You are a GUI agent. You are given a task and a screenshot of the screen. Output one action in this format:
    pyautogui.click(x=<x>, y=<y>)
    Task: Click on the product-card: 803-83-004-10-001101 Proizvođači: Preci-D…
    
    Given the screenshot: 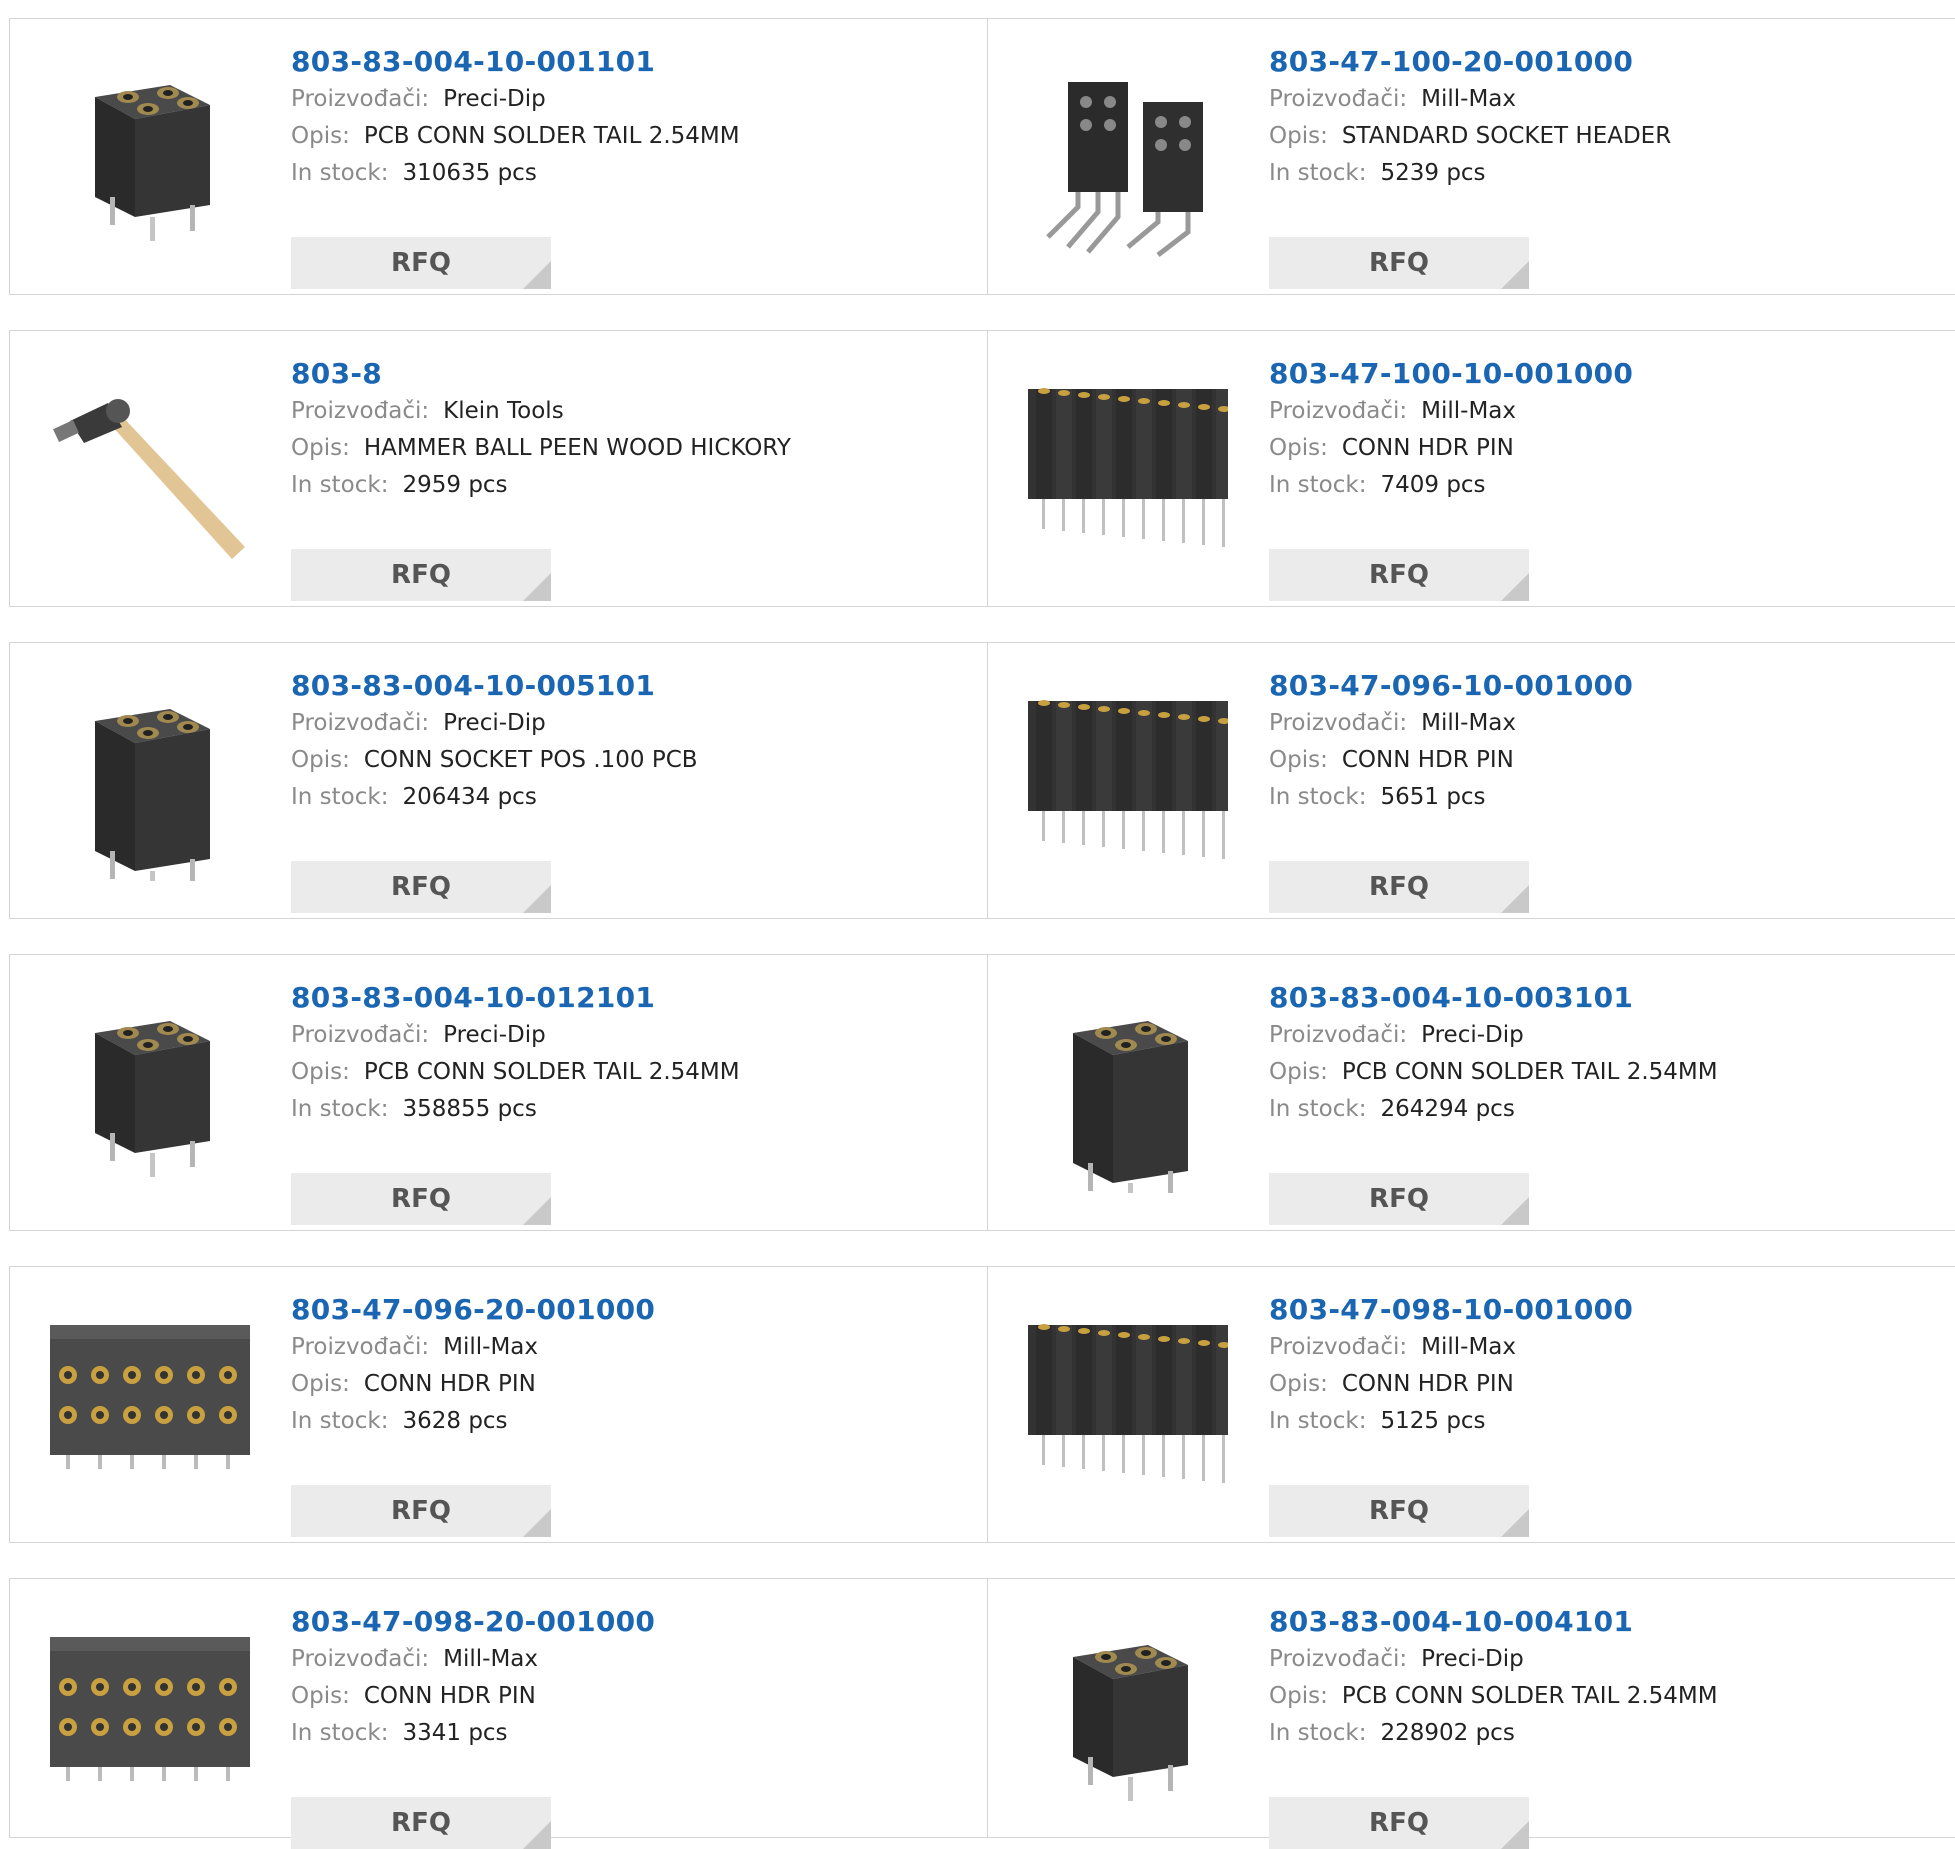 What is the action you would take?
    pyautogui.click(x=498, y=156)
    